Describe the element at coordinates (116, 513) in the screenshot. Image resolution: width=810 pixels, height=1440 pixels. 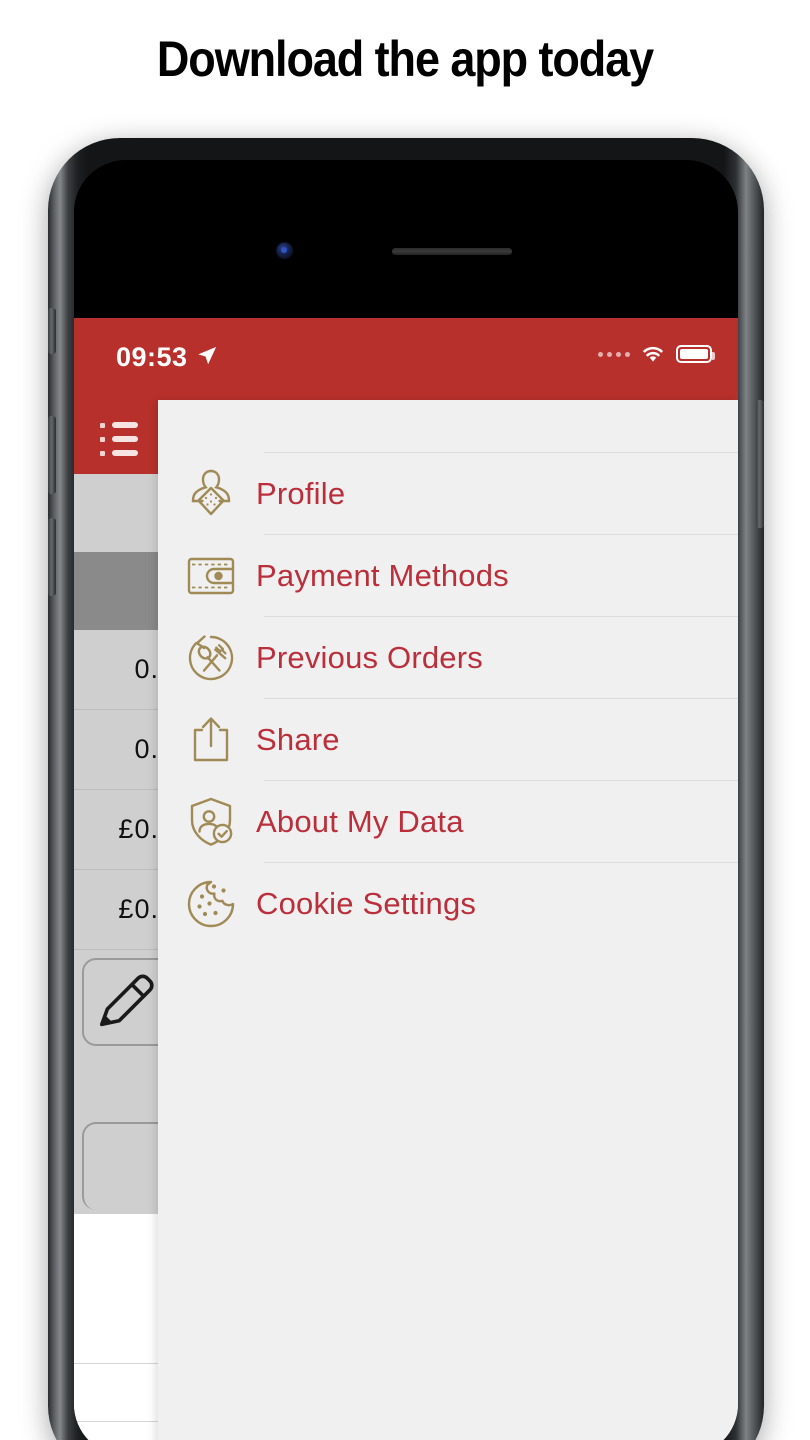
I see `bg-header-block` at that location.